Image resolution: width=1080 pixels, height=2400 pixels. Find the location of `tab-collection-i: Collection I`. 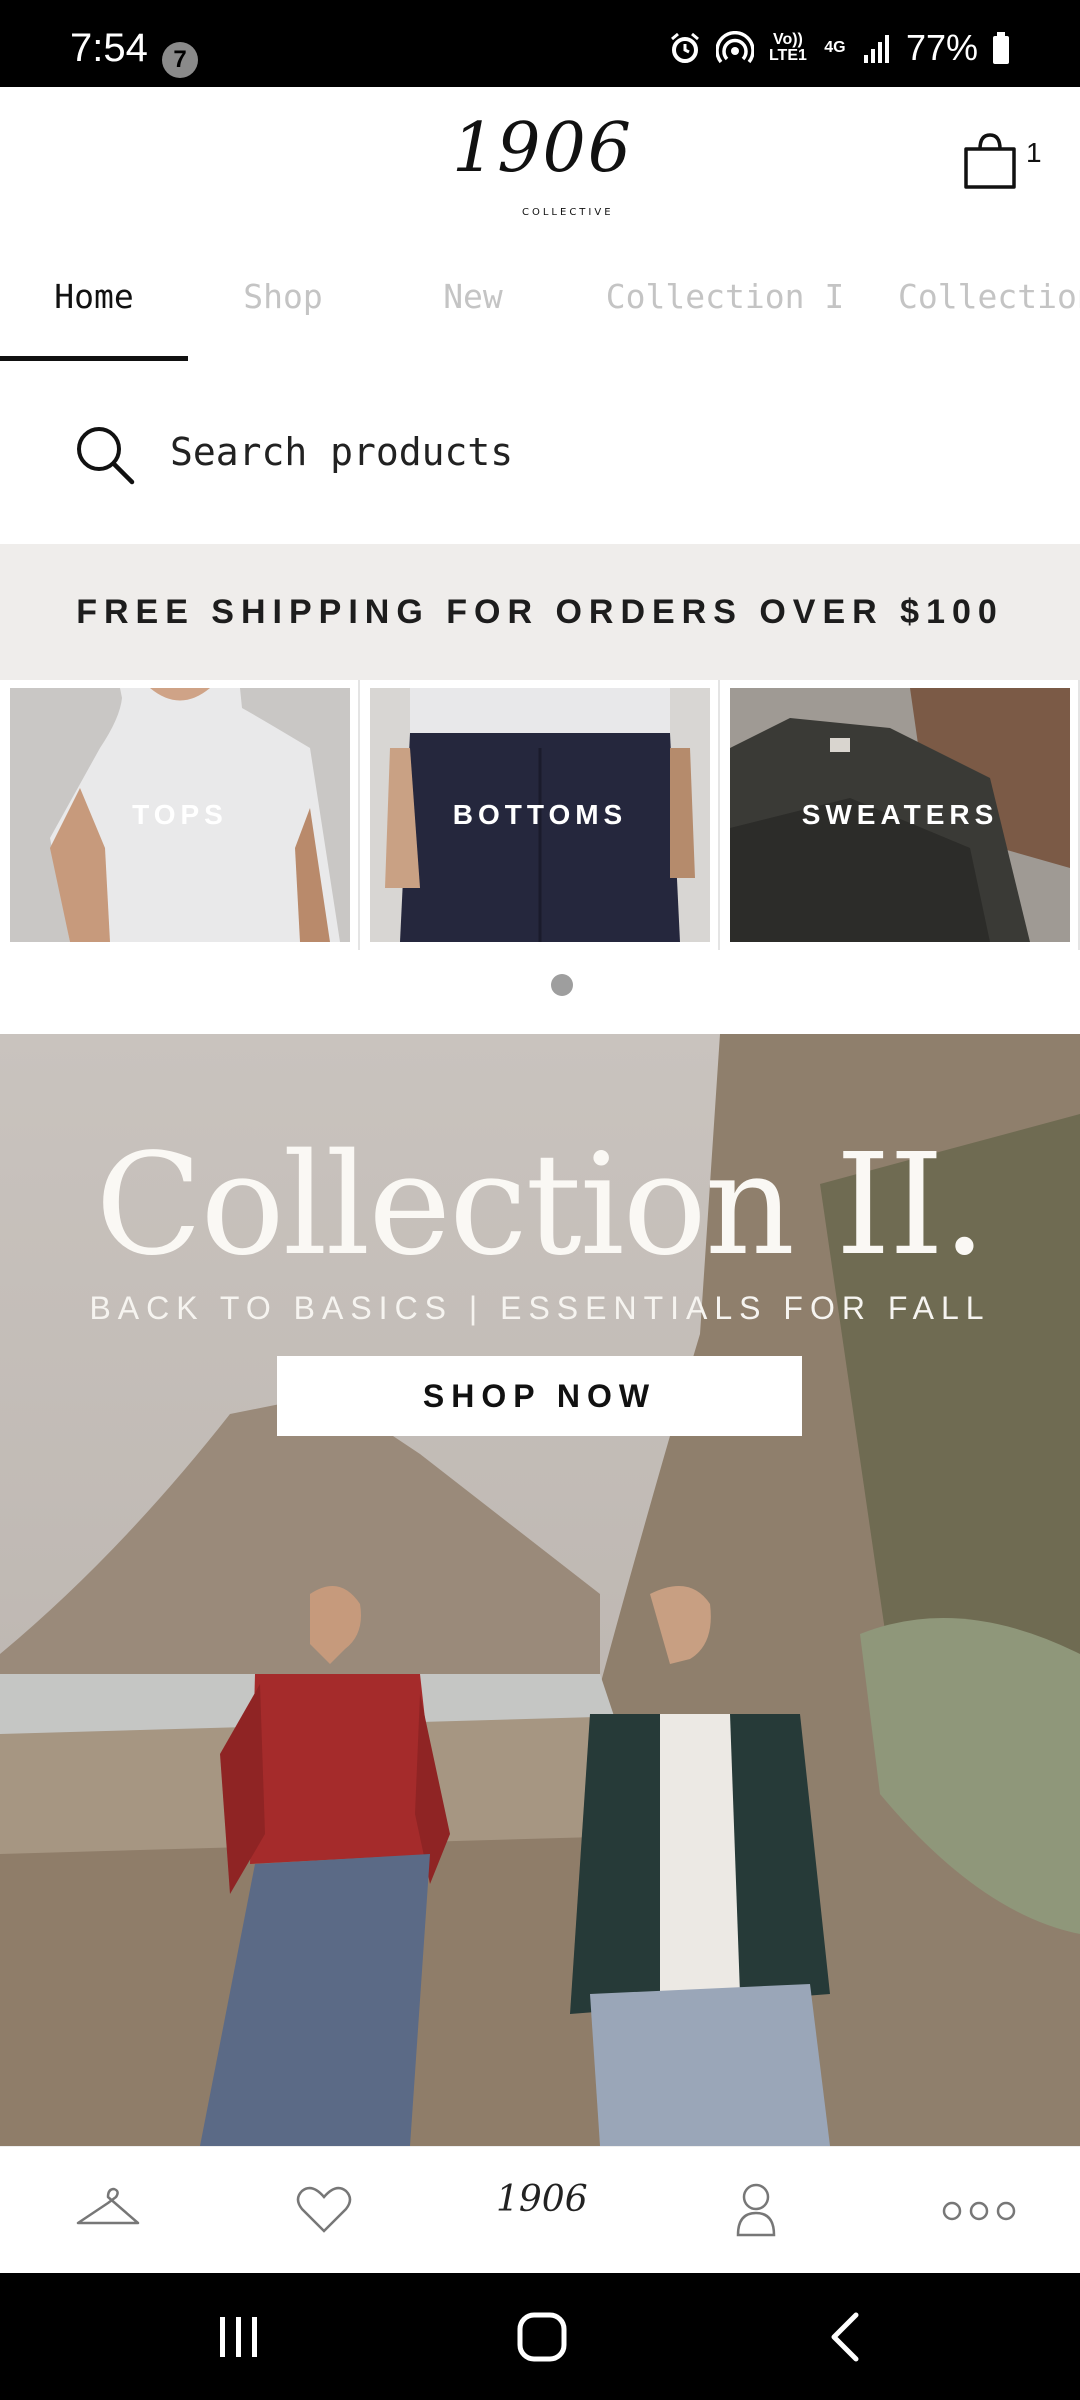

tab-collection-i: Collection I is located at coordinates (725, 302).